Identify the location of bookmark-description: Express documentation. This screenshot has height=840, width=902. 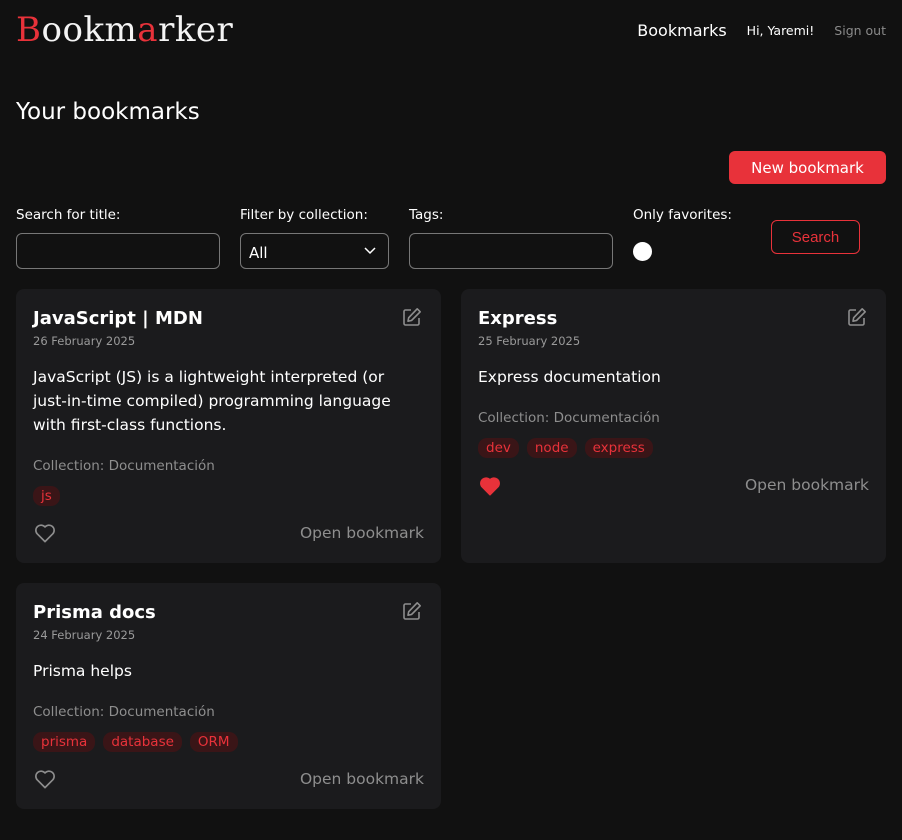
(569, 377).